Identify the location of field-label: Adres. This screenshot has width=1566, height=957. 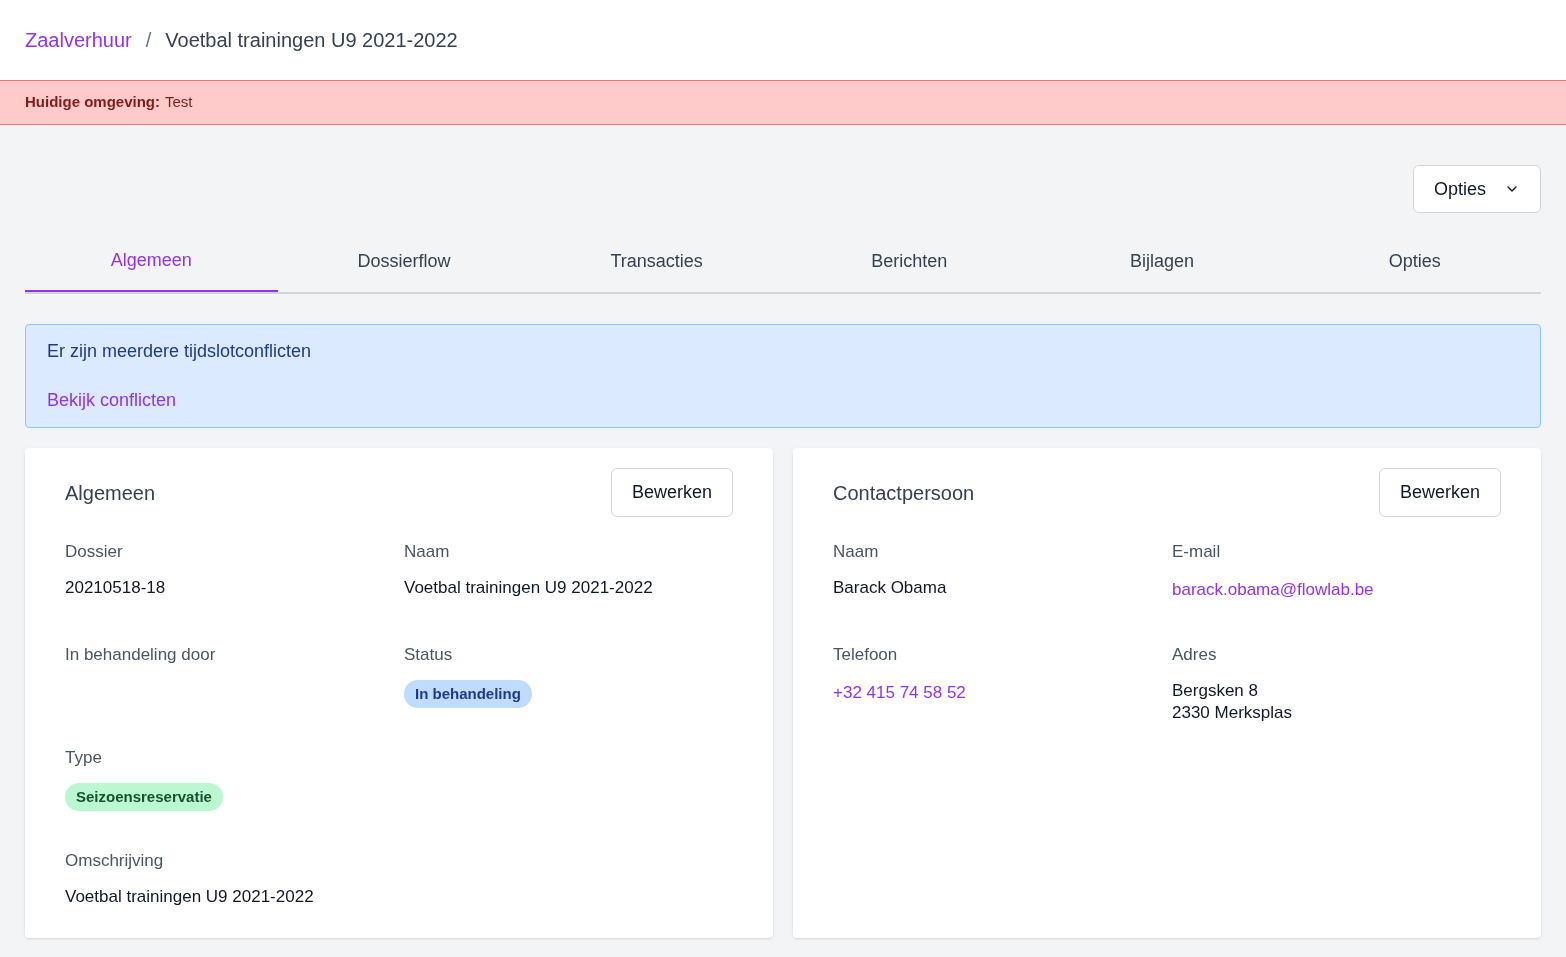
(1195, 655).